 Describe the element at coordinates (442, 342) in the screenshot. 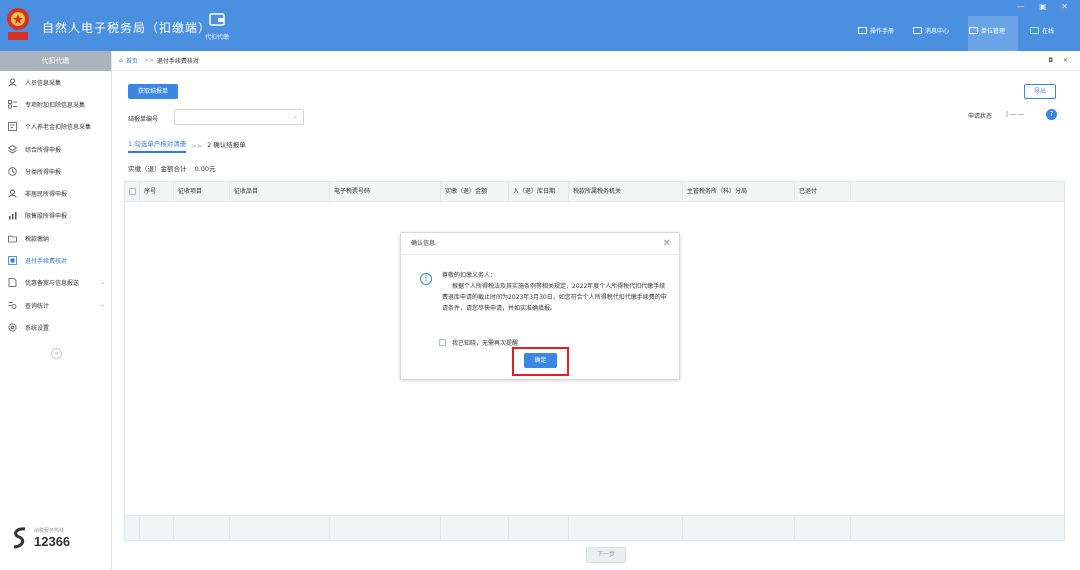

I see `dont-remind-checkbox` at that location.